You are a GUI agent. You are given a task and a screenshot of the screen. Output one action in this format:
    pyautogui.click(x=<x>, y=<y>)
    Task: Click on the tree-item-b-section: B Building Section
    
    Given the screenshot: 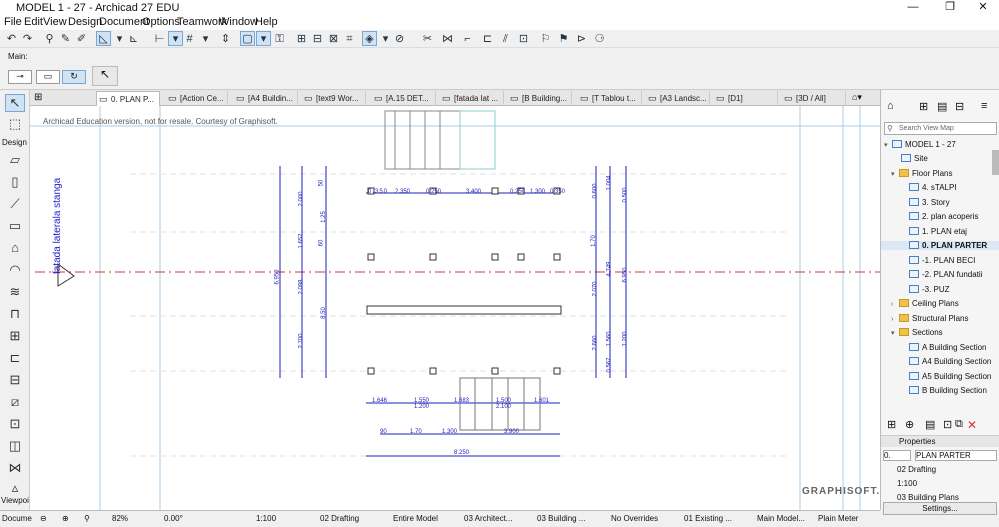 What is the action you would take?
    pyautogui.click(x=948, y=390)
    